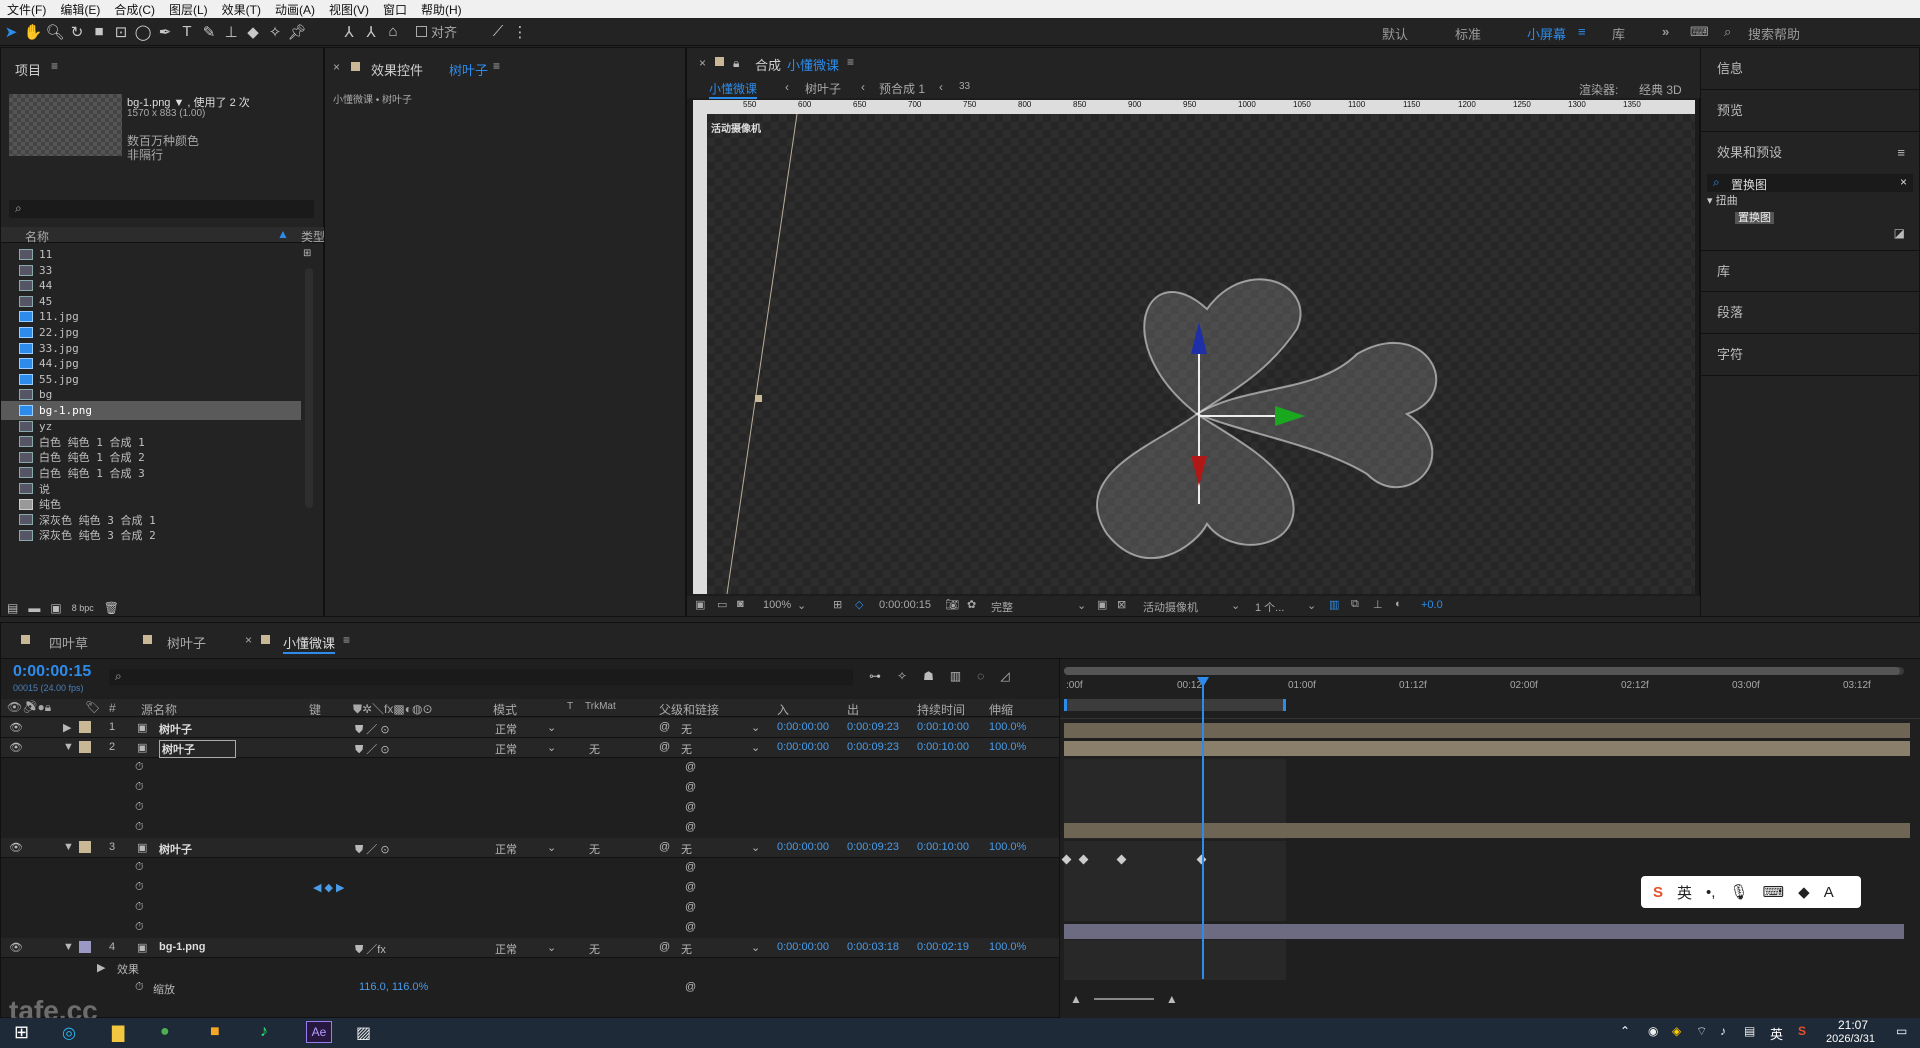 This screenshot has width=1920, height=1048. What do you see at coordinates (55, 32) in the screenshot?
I see `zoom-tool-icon: 🔍︎` at bounding box center [55, 32].